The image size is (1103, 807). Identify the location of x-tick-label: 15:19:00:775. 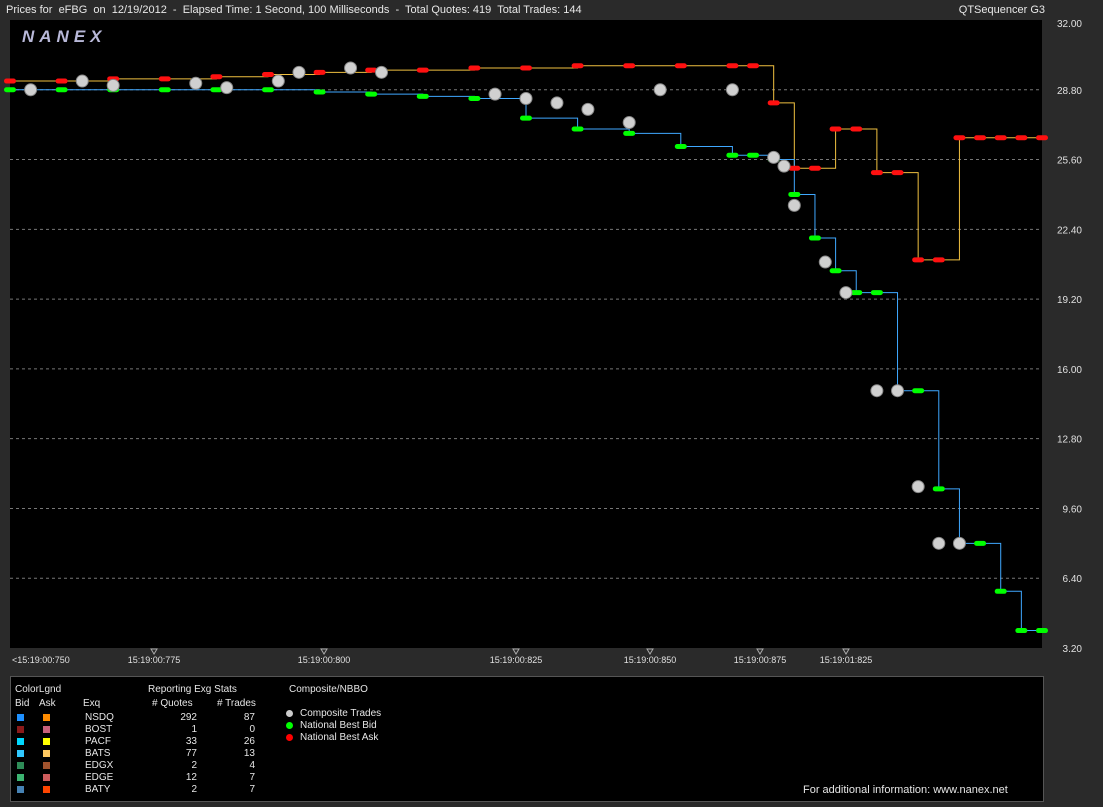
(154, 660).